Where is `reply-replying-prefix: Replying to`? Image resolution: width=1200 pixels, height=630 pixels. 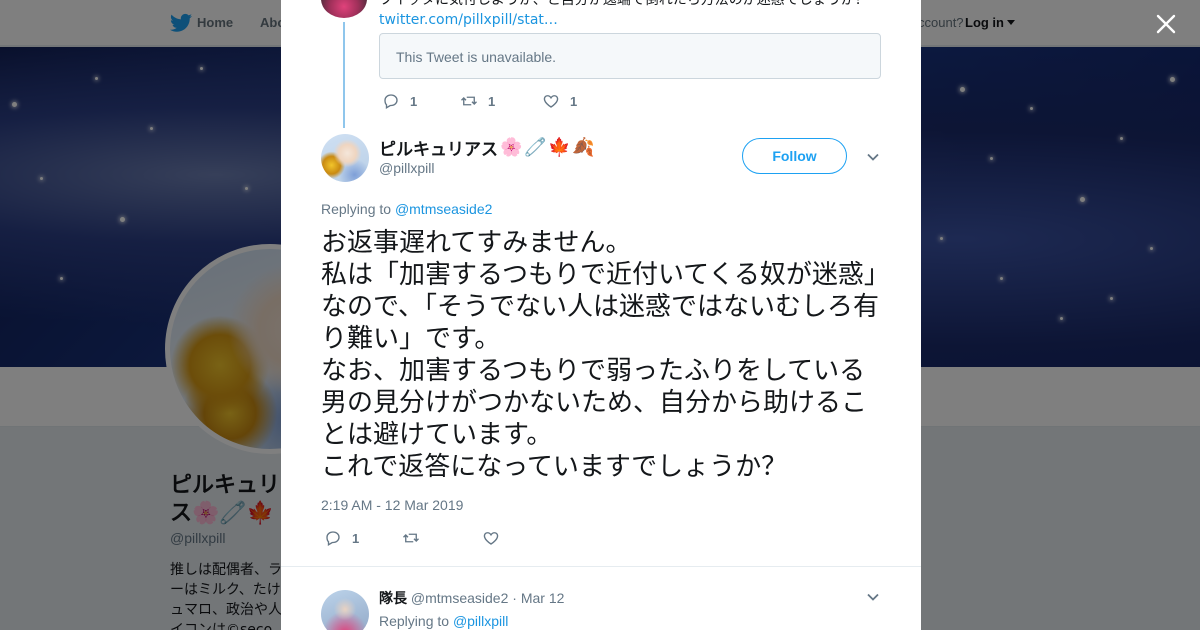
reply-replying-prefix: Replying to is located at coordinates (416, 621).